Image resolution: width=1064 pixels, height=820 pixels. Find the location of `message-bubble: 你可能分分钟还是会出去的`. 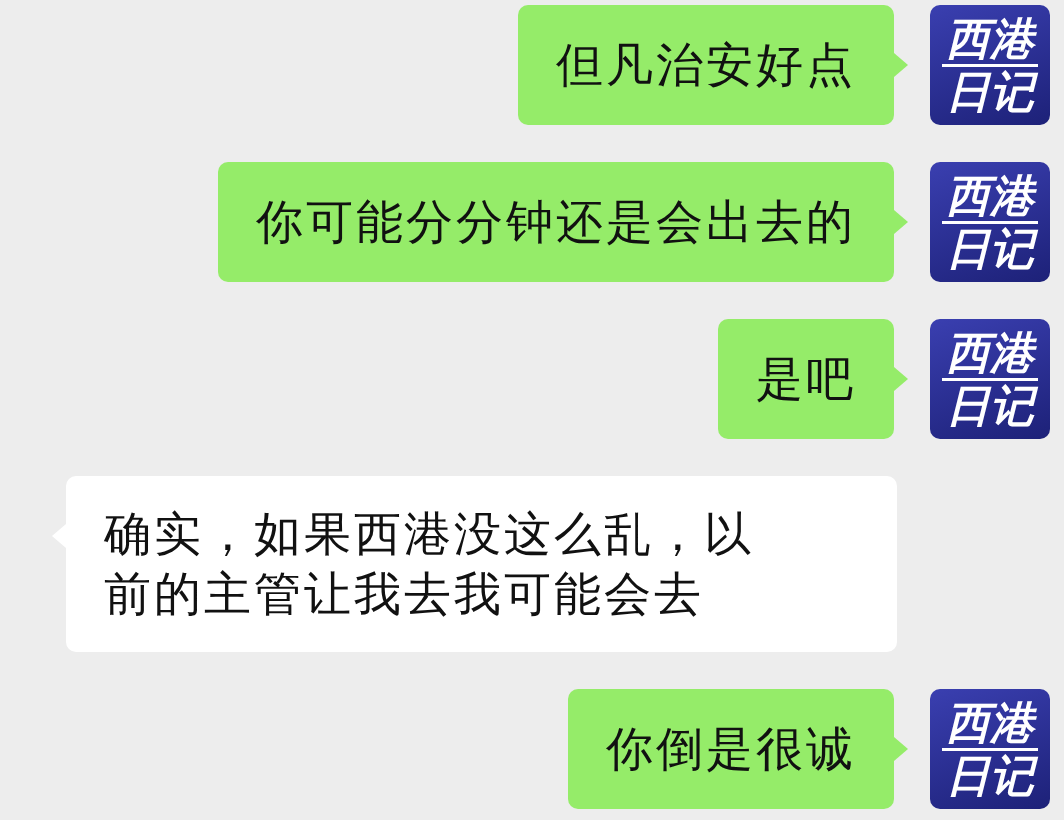

message-bubble: 你可能分分钟还是会出去的 is located at coordinates (556, 222).